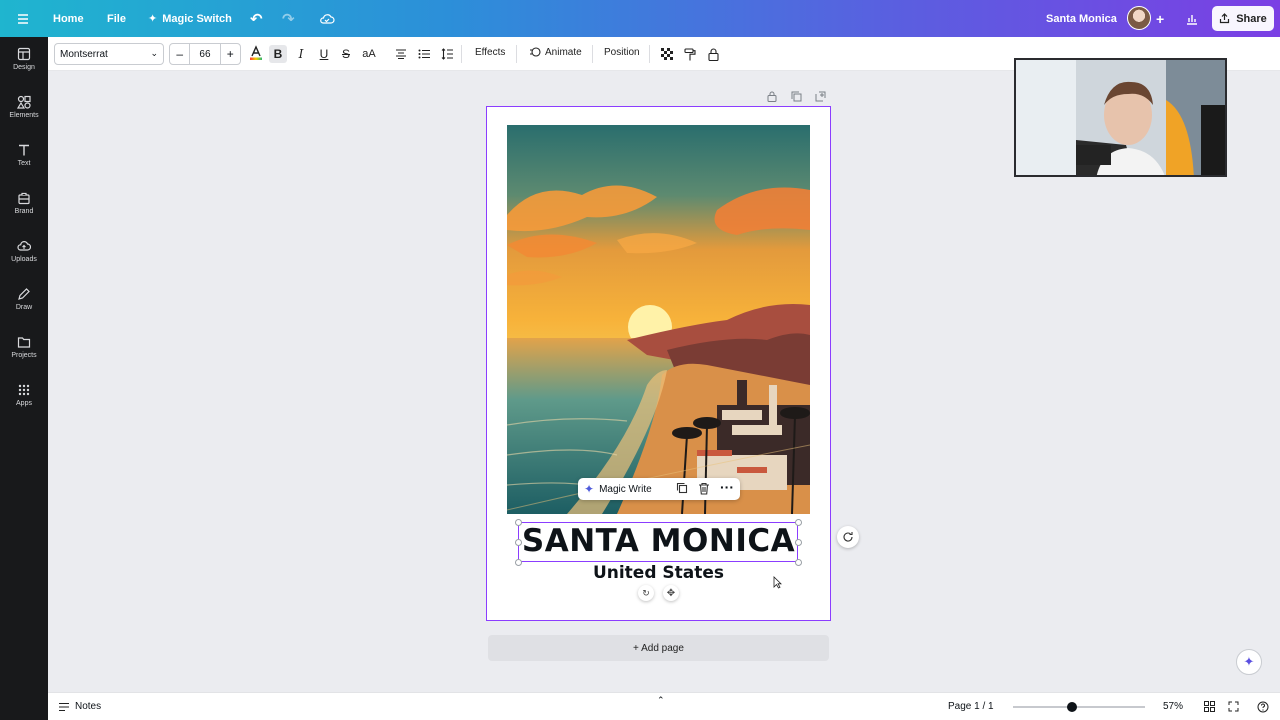  I want to click on share-icon, so click(1225, 18).